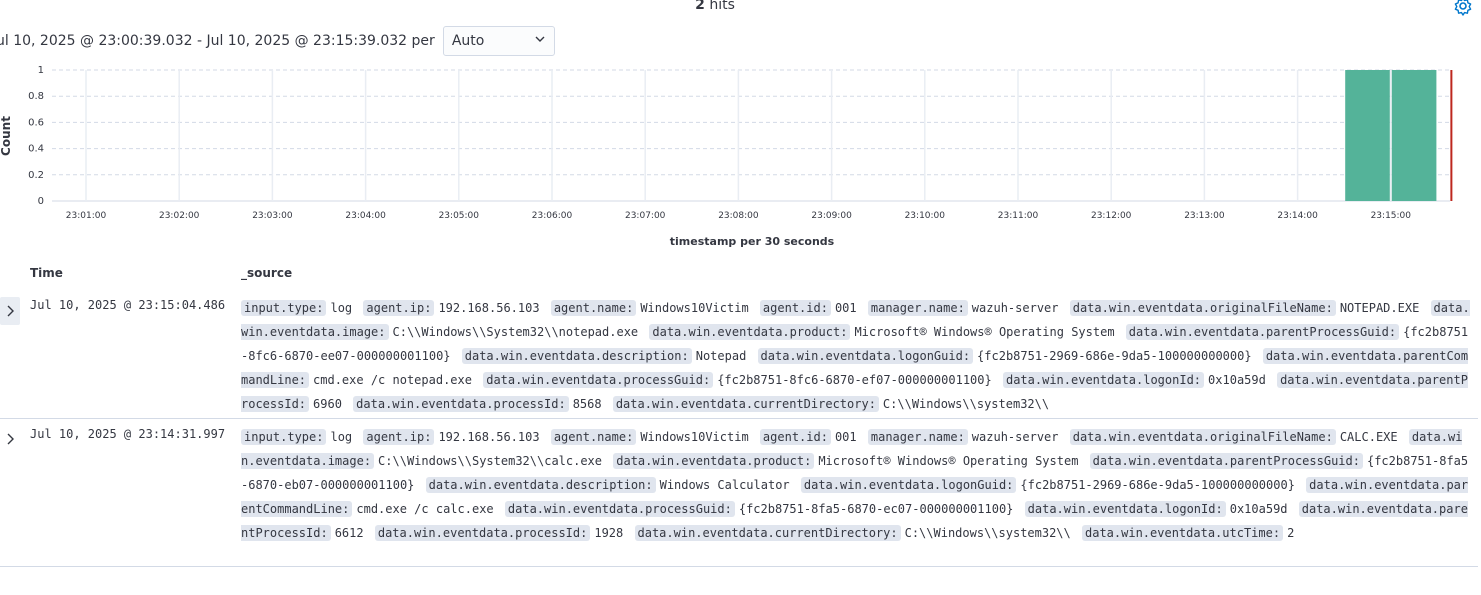  I want to click on x-tick-label: 23:06:00, so click(552, 216).